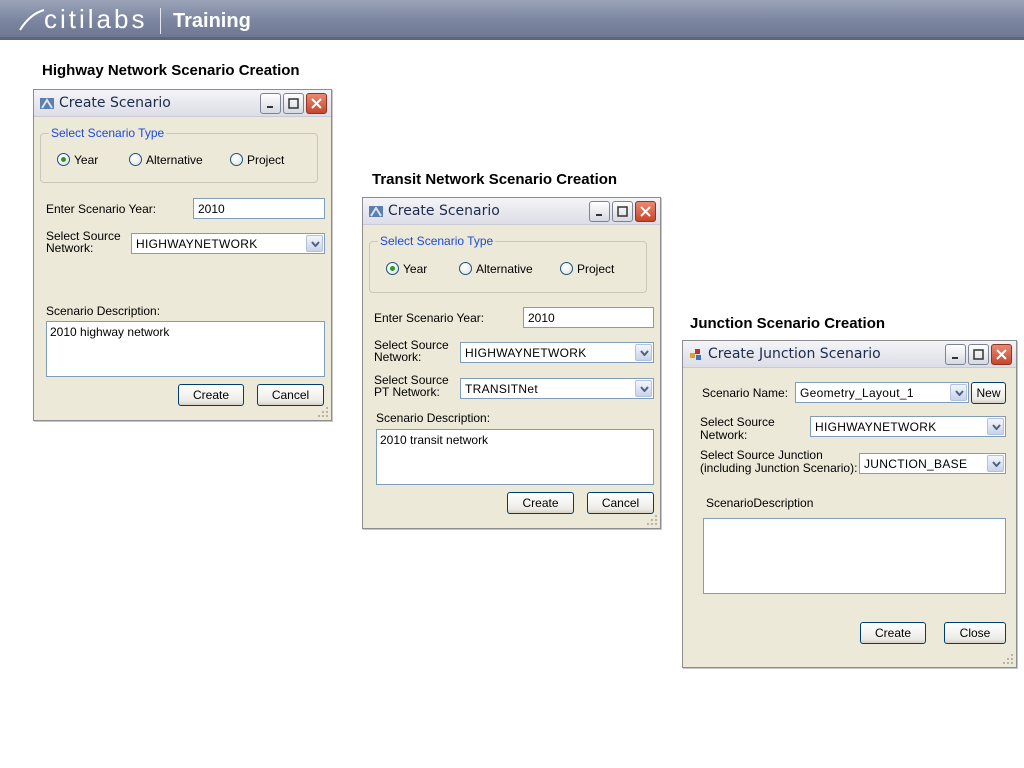  I want to click on window-title: Create Junction Scenario, so click(794, 354).